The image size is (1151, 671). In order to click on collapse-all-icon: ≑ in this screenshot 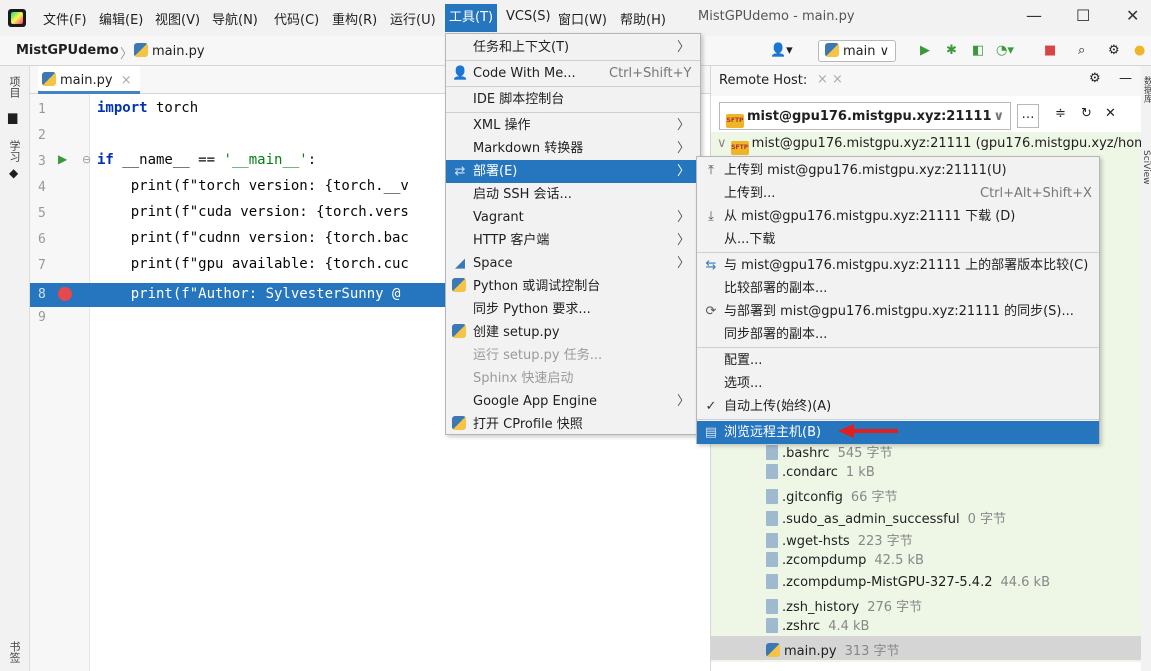, I will do `click(1060, 113)`.